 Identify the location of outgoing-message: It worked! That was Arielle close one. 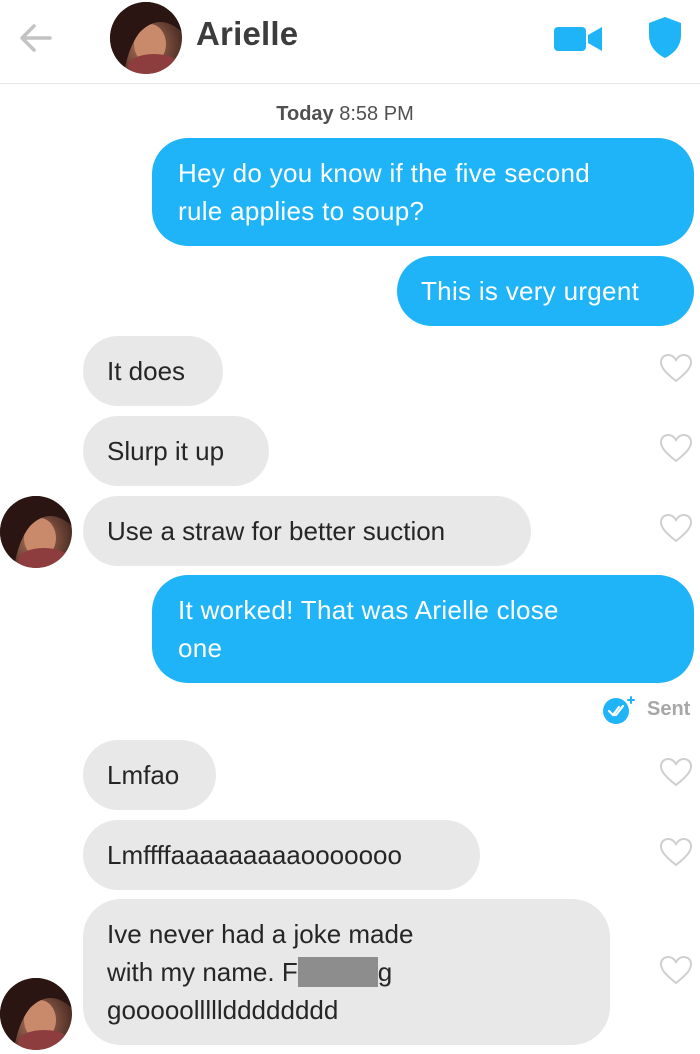
(423, 629).